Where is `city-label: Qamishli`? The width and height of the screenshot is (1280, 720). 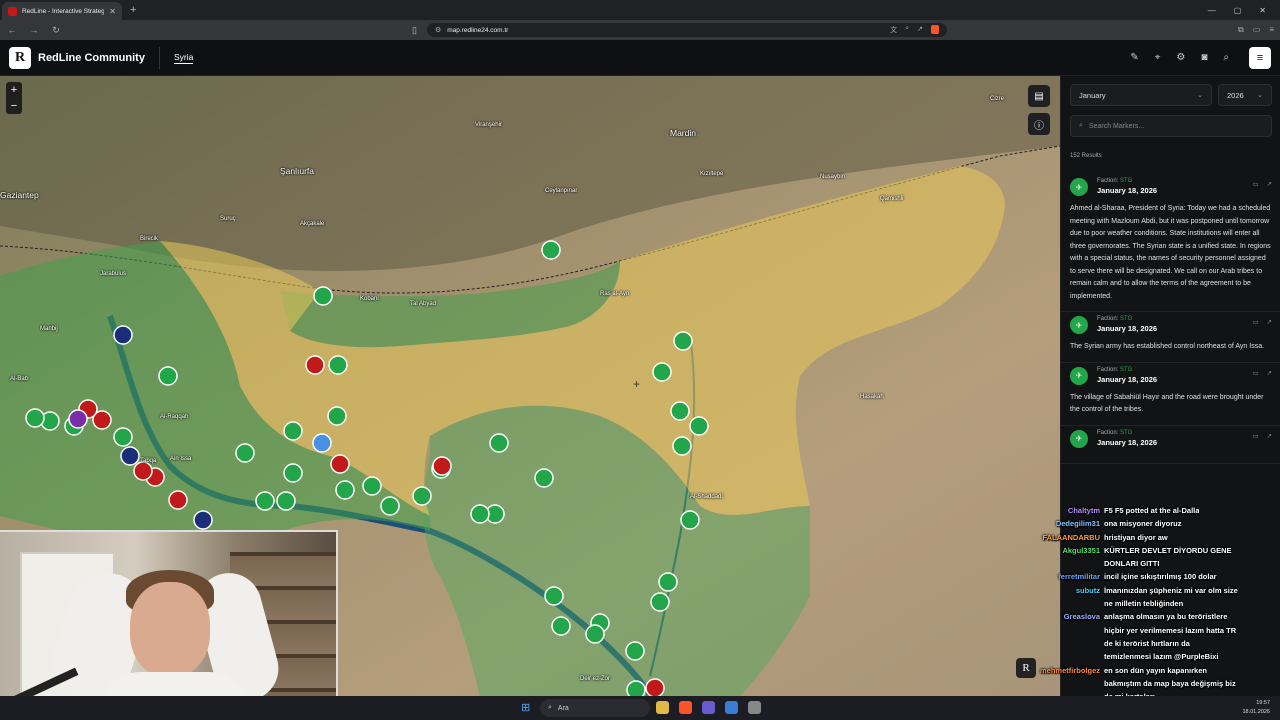 city-label: Qamishli is located at coordinates (892, 199).